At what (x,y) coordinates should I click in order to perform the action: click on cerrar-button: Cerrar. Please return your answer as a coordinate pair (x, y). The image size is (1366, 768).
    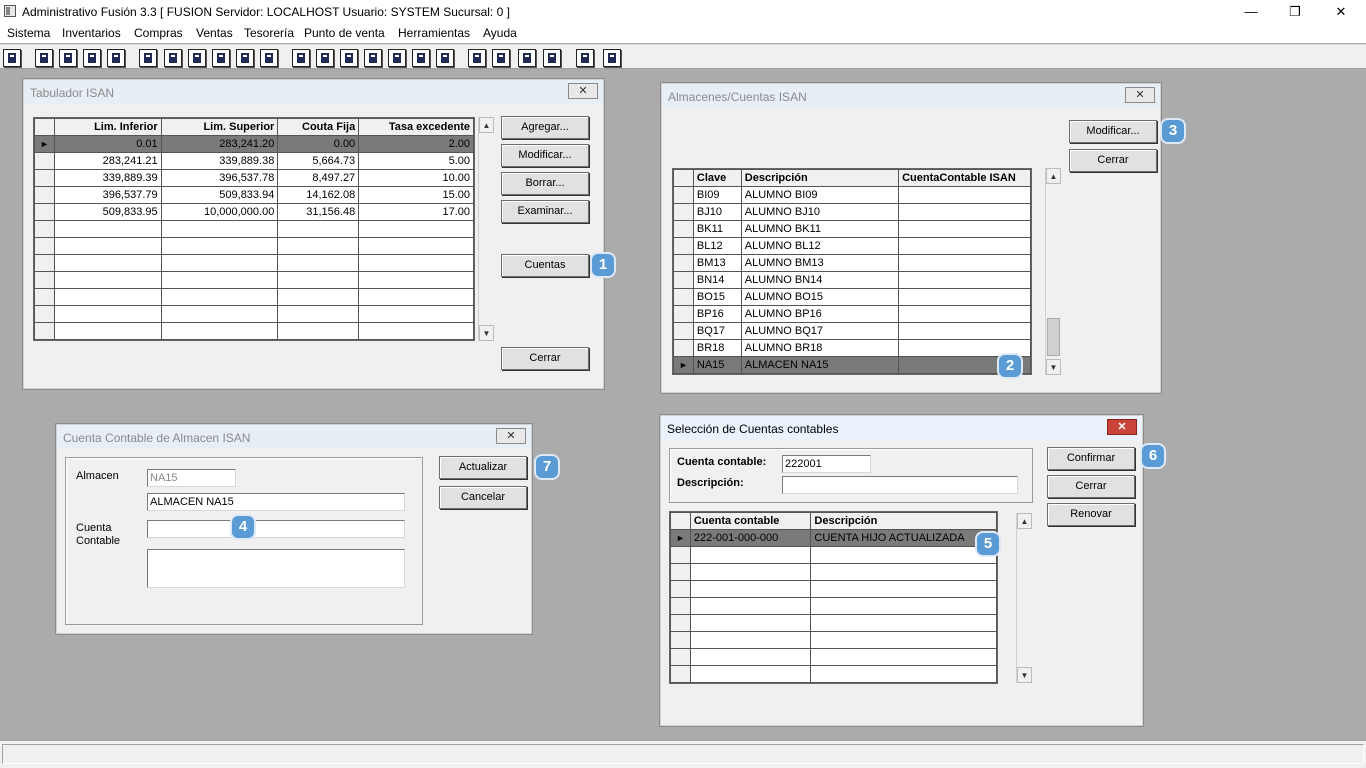
    Looking at the image, I should click on (1091, 486).